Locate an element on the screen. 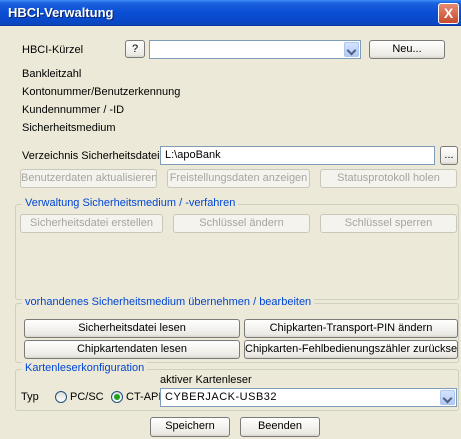 The height and width of the screenshot is (439, 461). radio-pcsc is located at coordinates (61, 397).